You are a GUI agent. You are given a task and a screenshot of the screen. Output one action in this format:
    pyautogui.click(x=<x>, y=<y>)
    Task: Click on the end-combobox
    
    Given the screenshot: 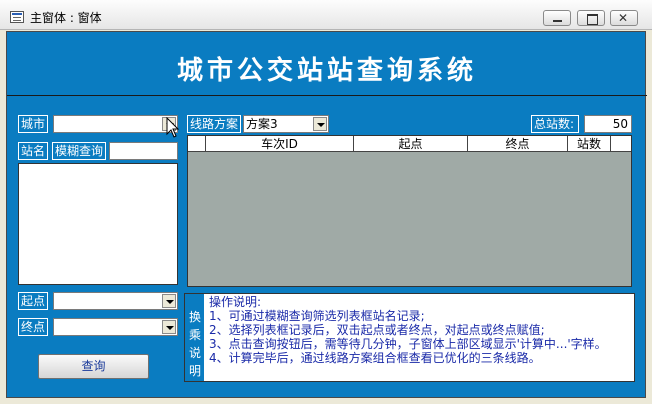 What is the action you would take?
    pyautogui.click(x=115, y=327)
    